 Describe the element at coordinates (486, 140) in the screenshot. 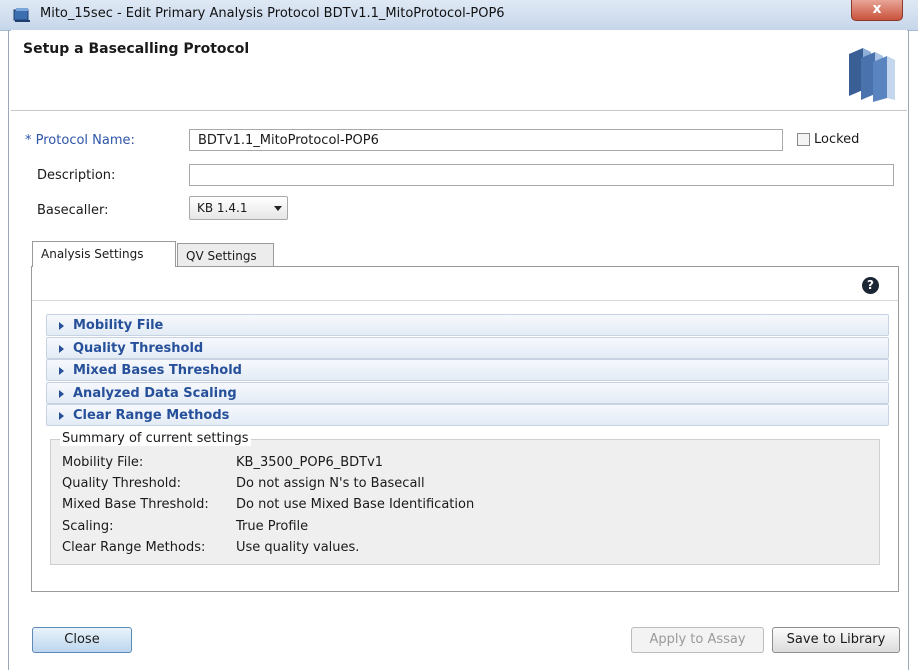

I see `protocol-name-input: BDTv1.1_MitoProtocol-POP6` at that location.